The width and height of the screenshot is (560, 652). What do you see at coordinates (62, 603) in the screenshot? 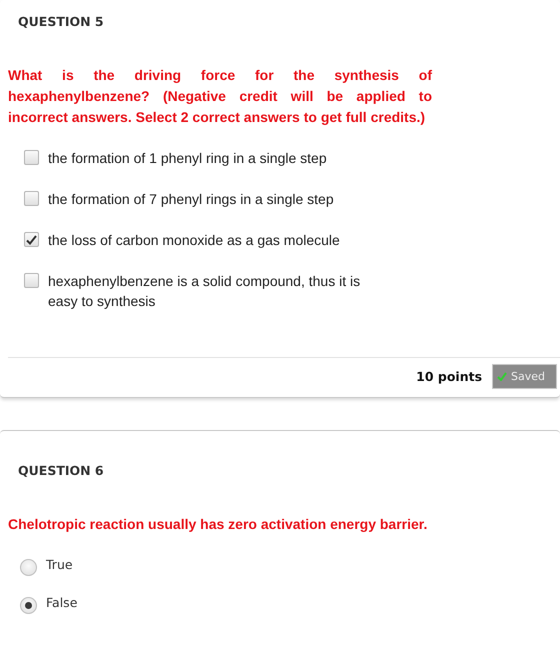
I see `option-label: False` at bounding box center [62, 603].